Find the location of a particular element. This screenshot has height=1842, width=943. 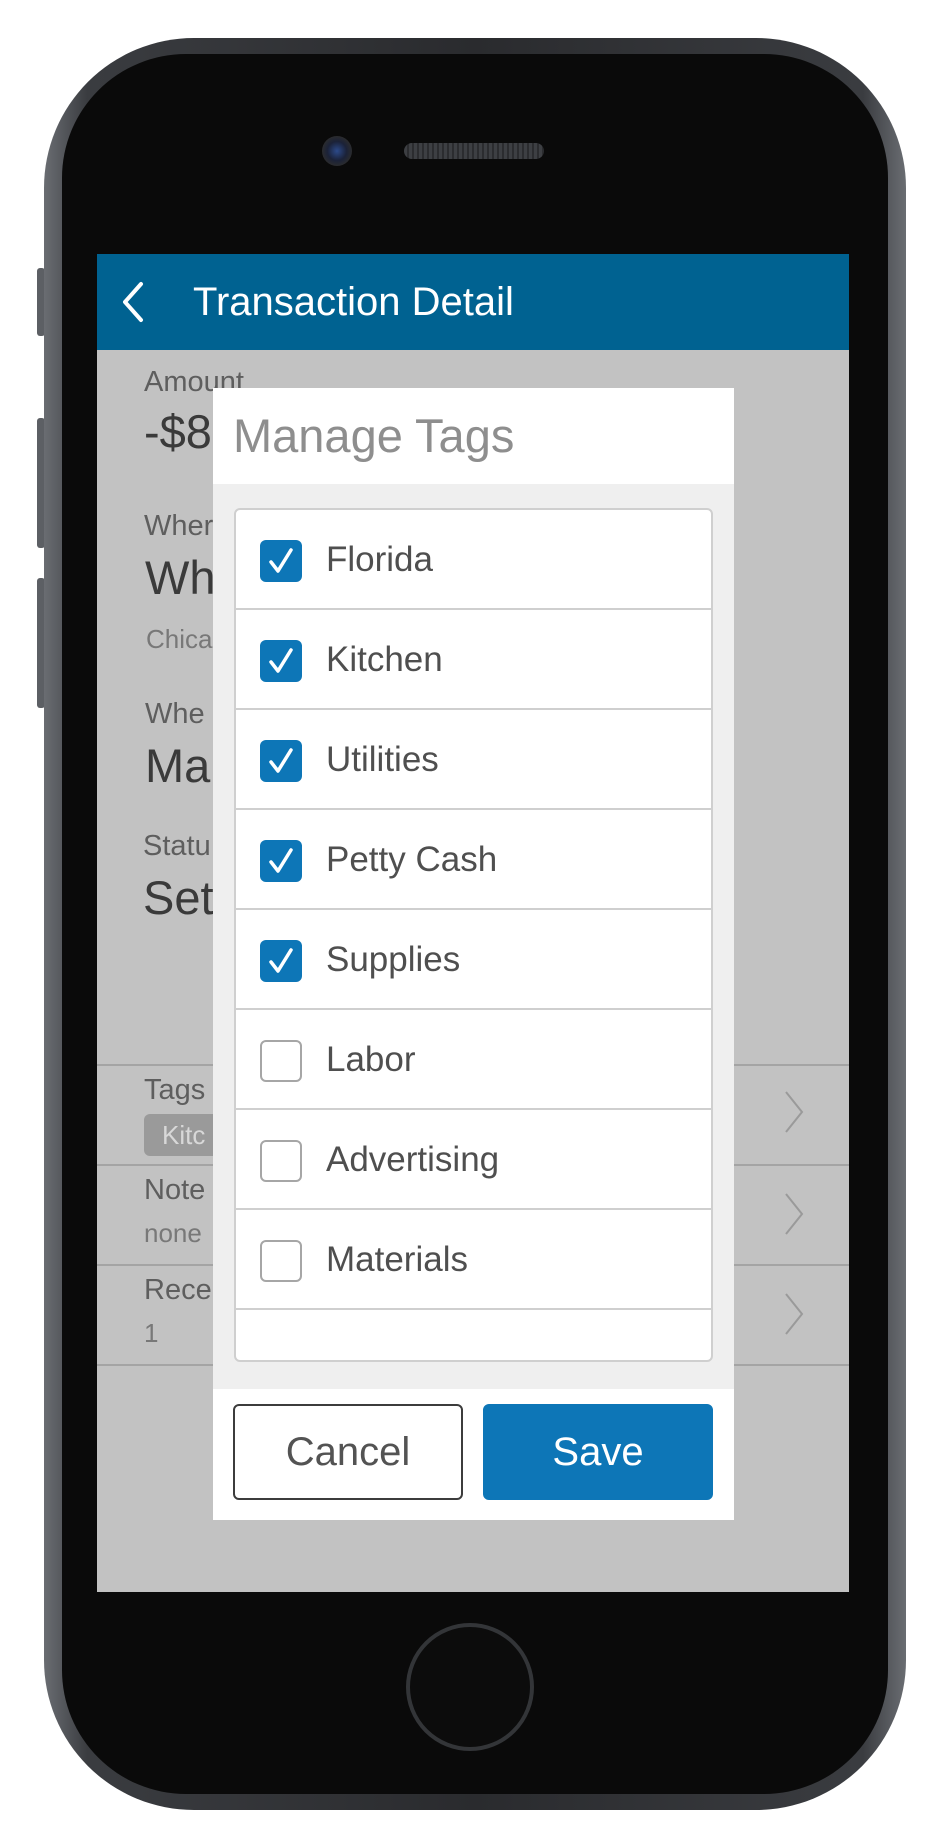

tag-label: Kitchen is located at coordinates (384, 659).